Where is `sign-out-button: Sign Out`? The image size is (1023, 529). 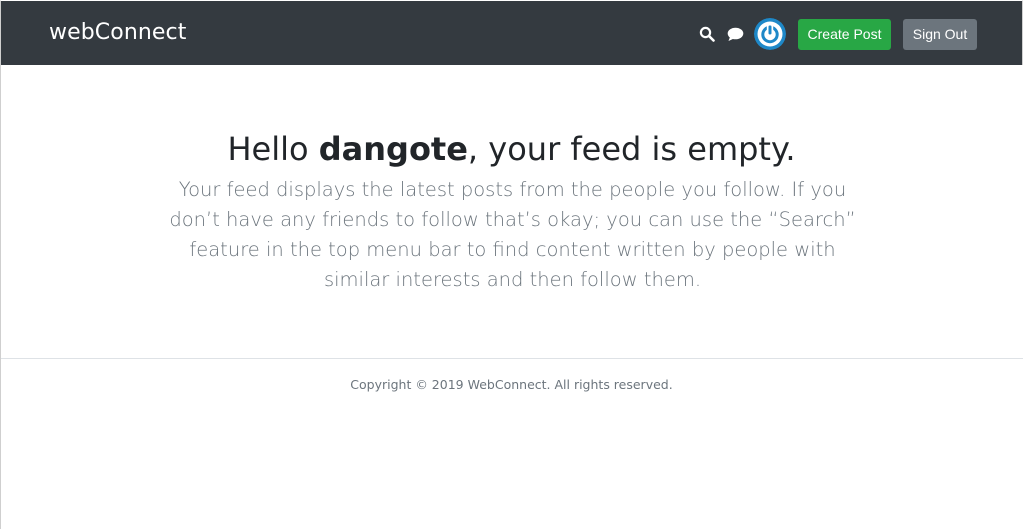 sign-out-button: Sign Out is located at coordinates (940, 34).